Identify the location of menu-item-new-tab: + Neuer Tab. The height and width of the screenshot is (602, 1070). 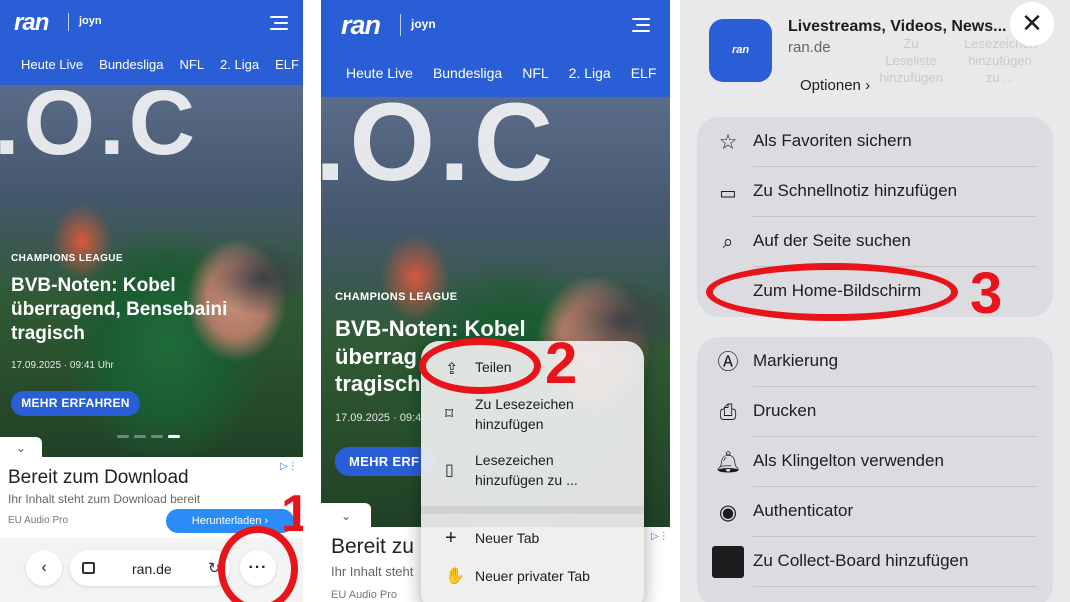
(532, 540).